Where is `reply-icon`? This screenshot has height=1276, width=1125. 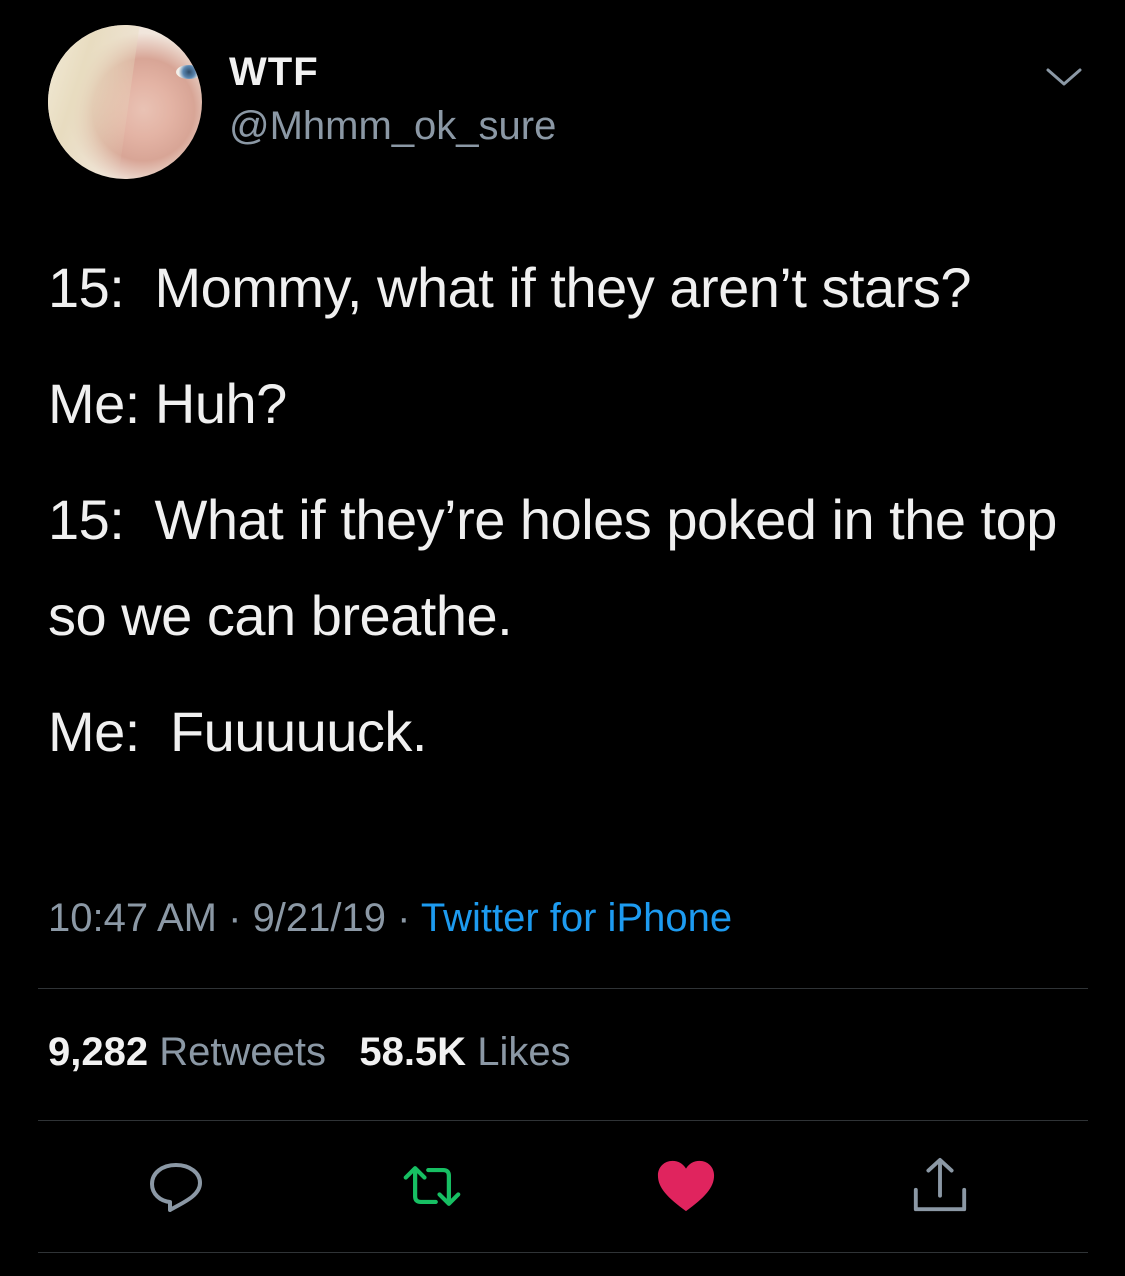
reply-icon is located at coordinates (176, 1187).